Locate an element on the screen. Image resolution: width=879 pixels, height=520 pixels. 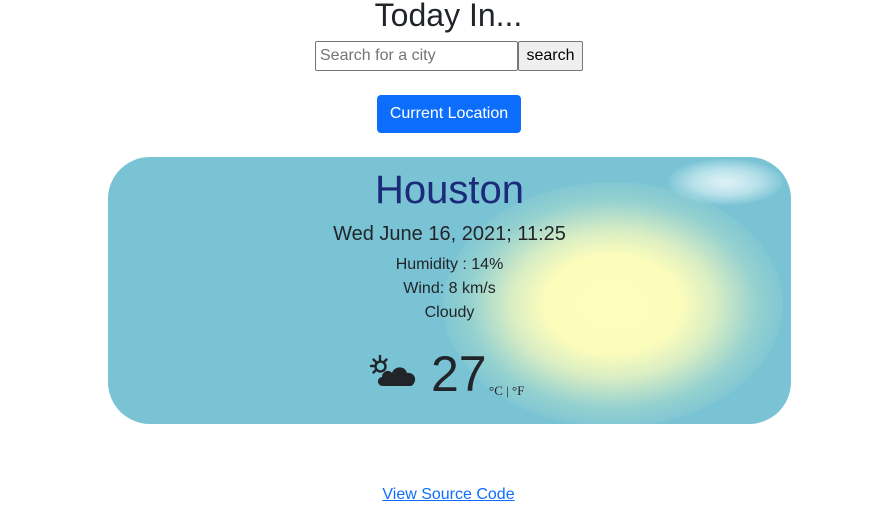
date-time: Wed June 16, 2021; 11:25 is located at coordinates (449, 234).